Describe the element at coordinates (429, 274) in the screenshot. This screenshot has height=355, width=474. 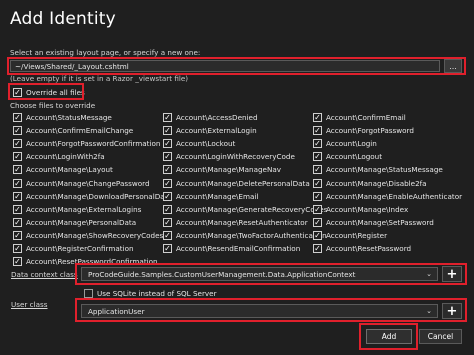
I see `chevron-down-icon: ⌄` at that location.